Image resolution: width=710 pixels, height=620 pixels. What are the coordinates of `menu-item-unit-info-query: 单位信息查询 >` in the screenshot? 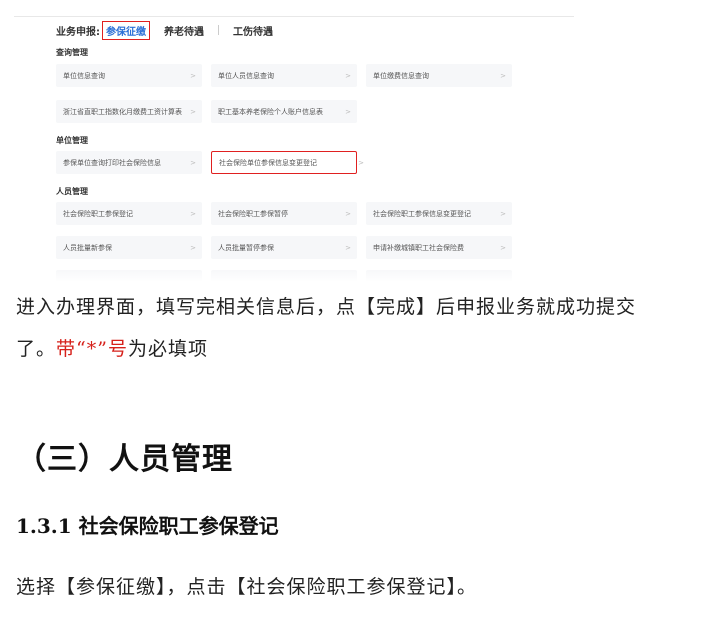 It's located at (129, 75).